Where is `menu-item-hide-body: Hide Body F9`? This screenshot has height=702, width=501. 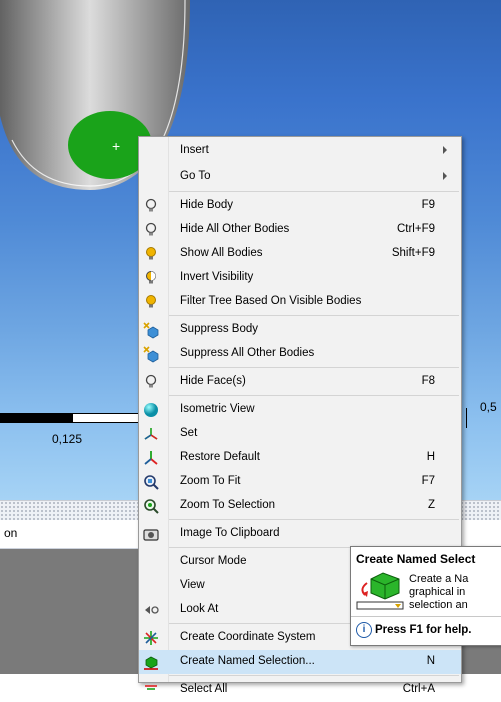 menu-item-hide-body: Hide Body F9 is located at coordinates (300, 206).